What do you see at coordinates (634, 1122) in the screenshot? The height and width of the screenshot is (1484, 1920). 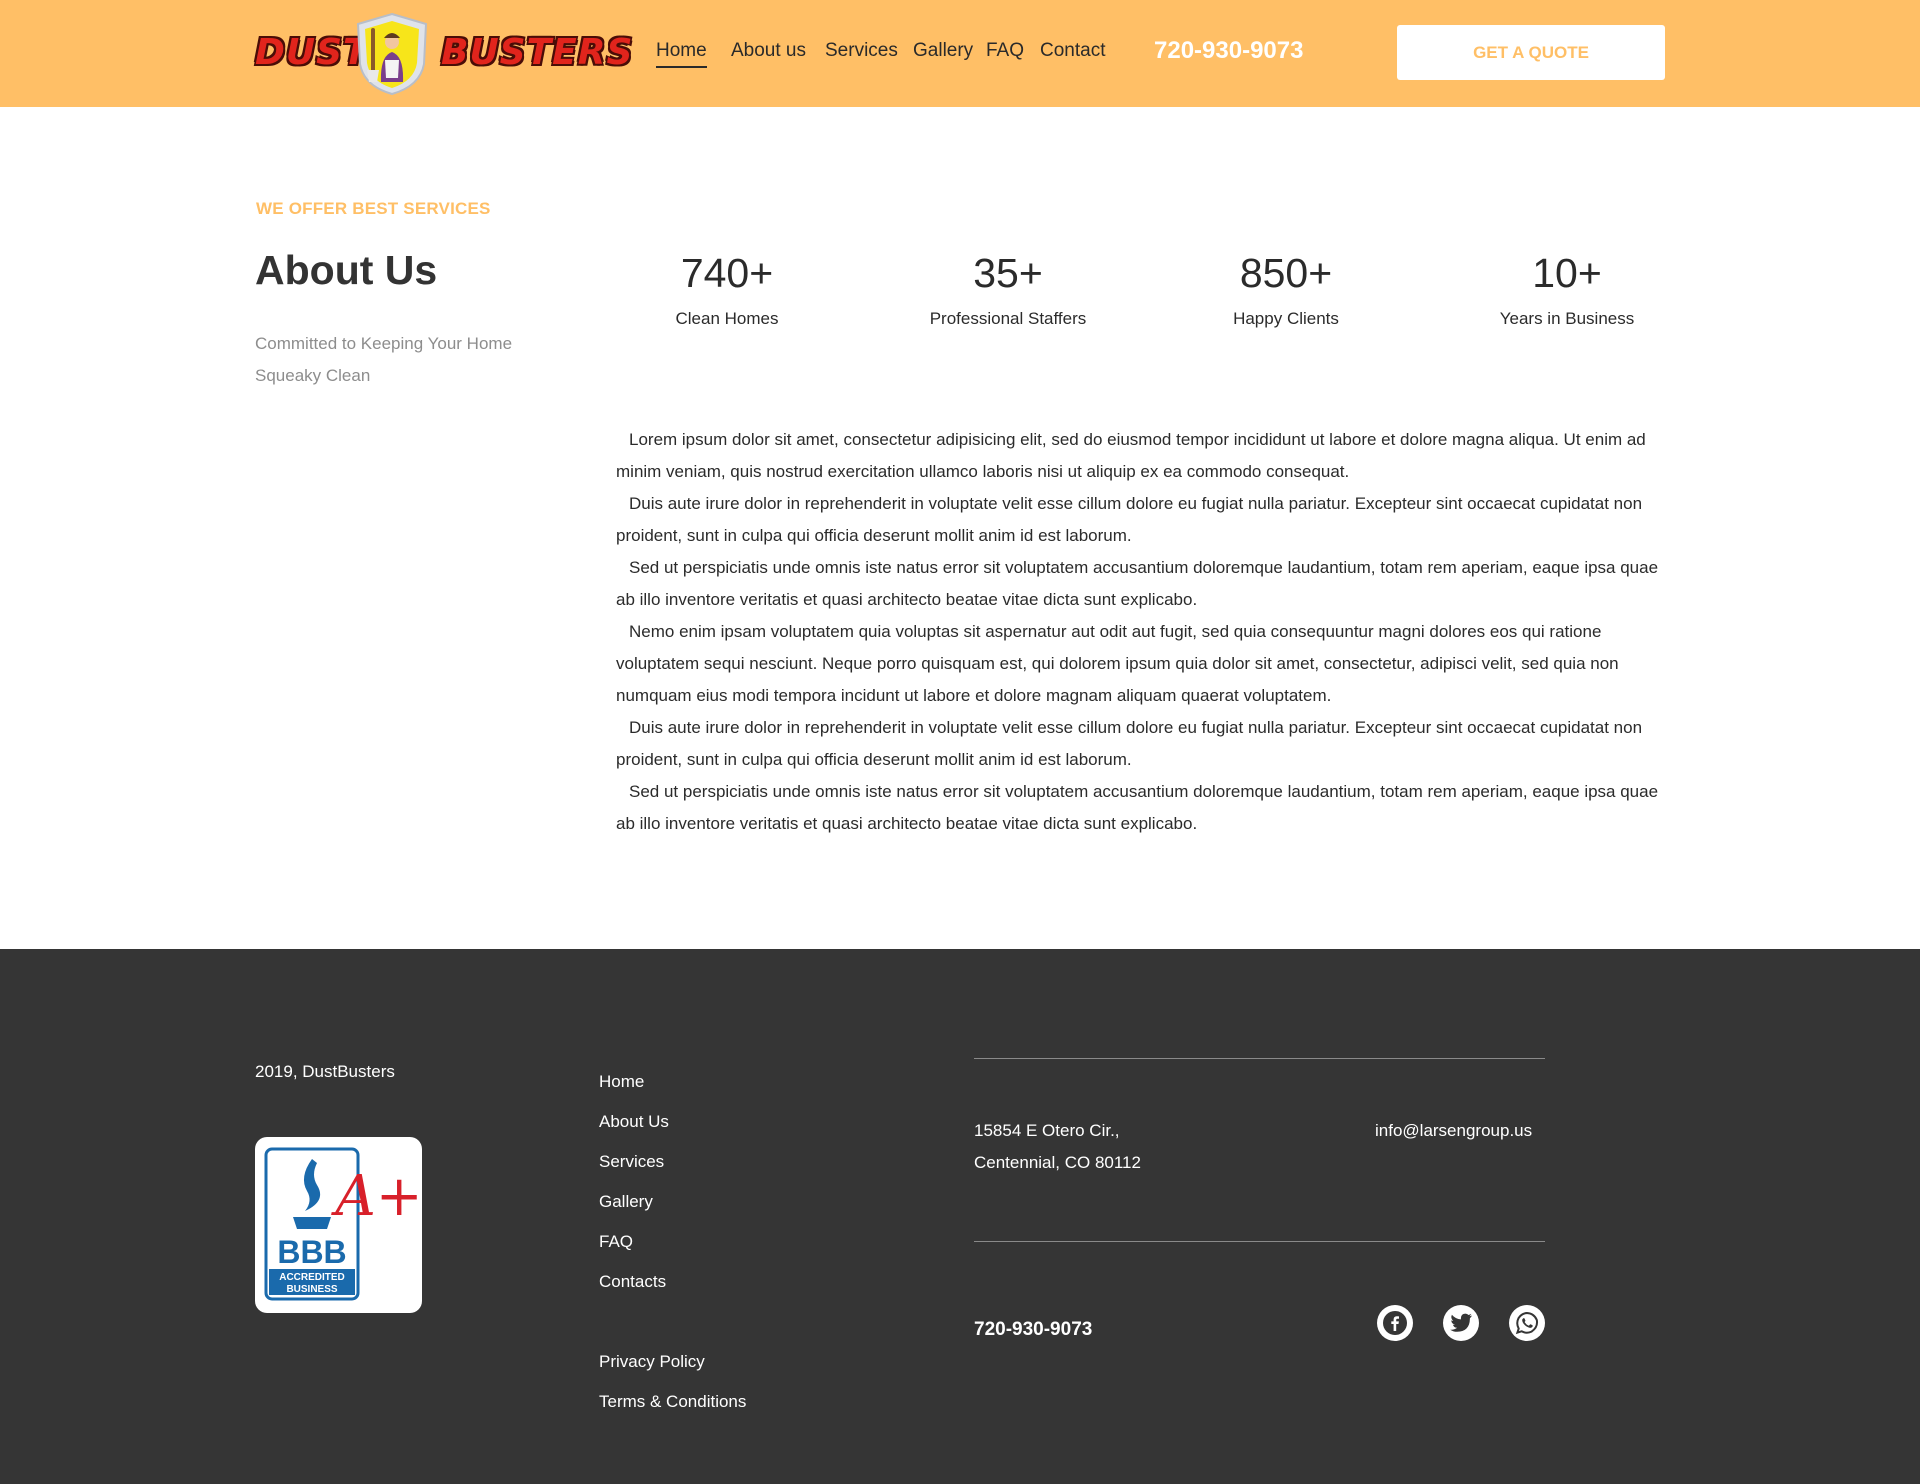 I see `footer-link-about-us: About Us` at bounding box center [634, 1122].